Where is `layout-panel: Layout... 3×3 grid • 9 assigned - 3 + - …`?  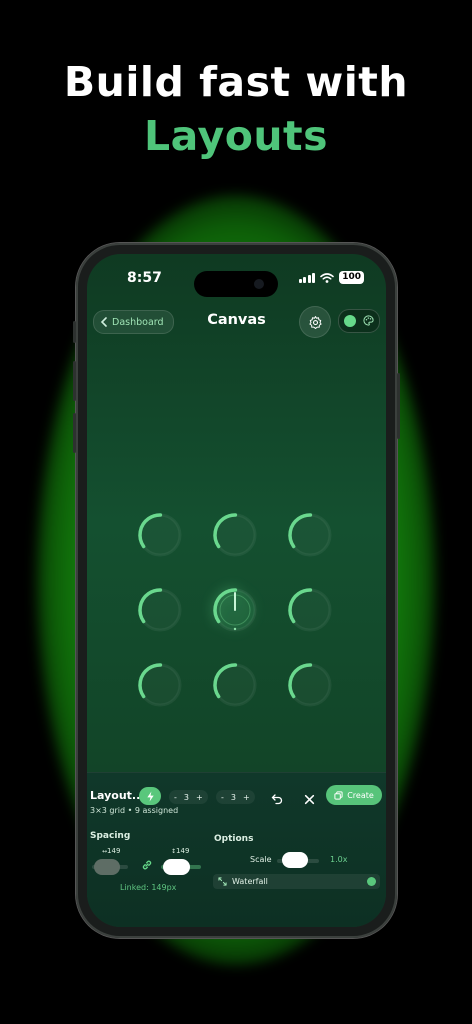
layout-panel: Layout... 3×3 grid • 9 assigned - 3 + - … is located at coordinates (236, 849).